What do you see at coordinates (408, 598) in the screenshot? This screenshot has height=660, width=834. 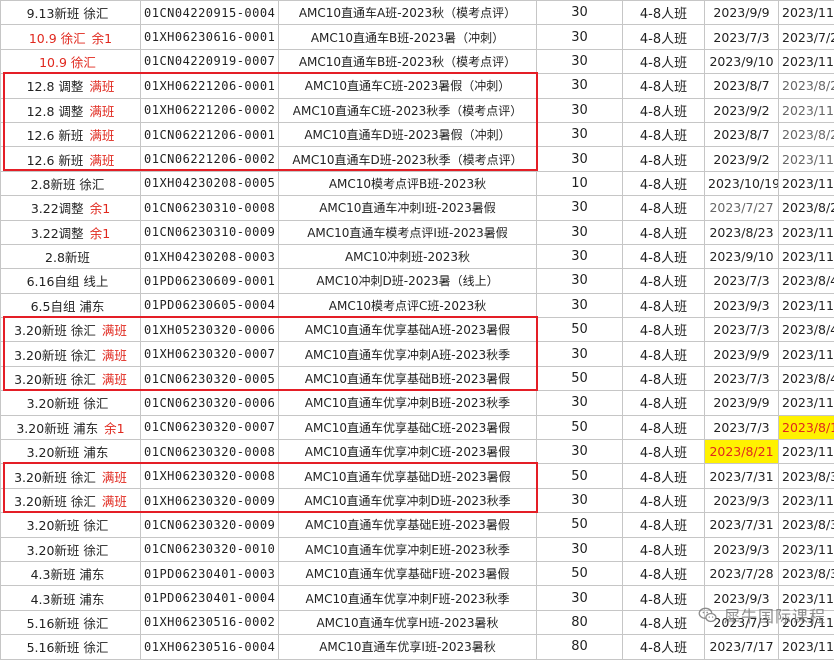 I see `course-name-cell: AMC10直通车优享冲刺F班-2023秋季` at bounding box center [408, 598].